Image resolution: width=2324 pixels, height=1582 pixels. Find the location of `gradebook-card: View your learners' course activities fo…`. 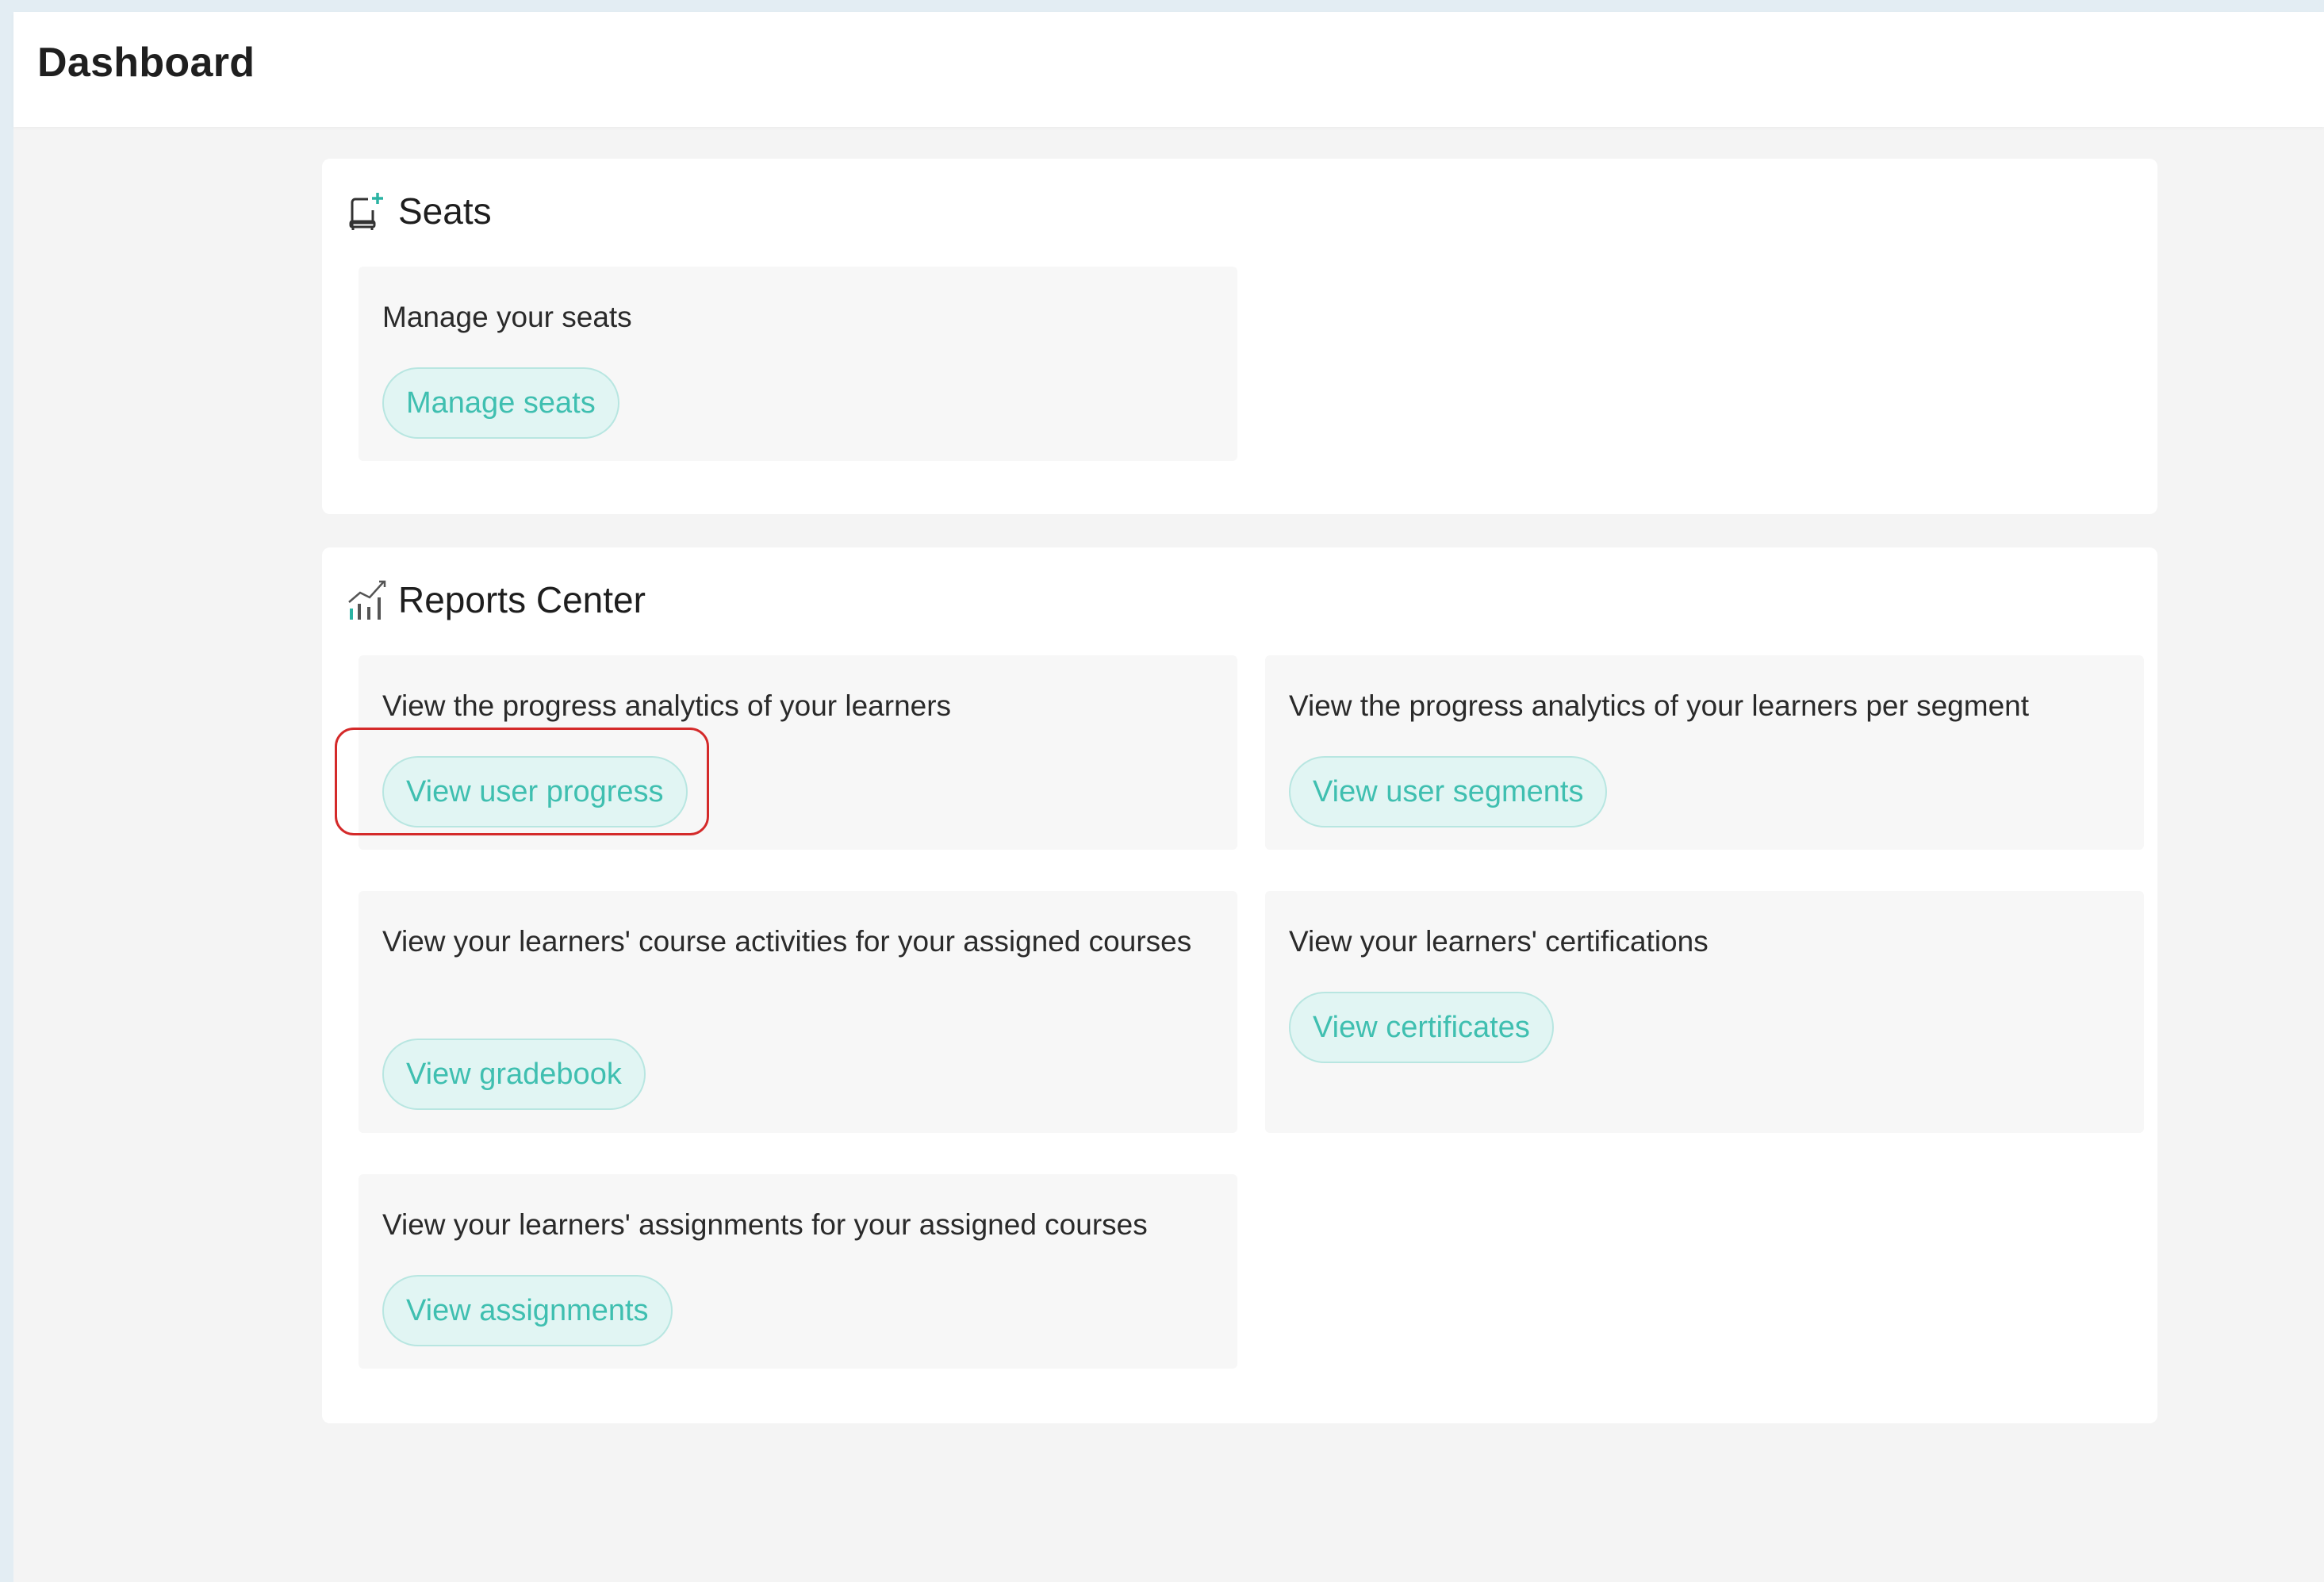

gradebook-card: View your learners' course activities fo… is located at coordinates (798, 1012).